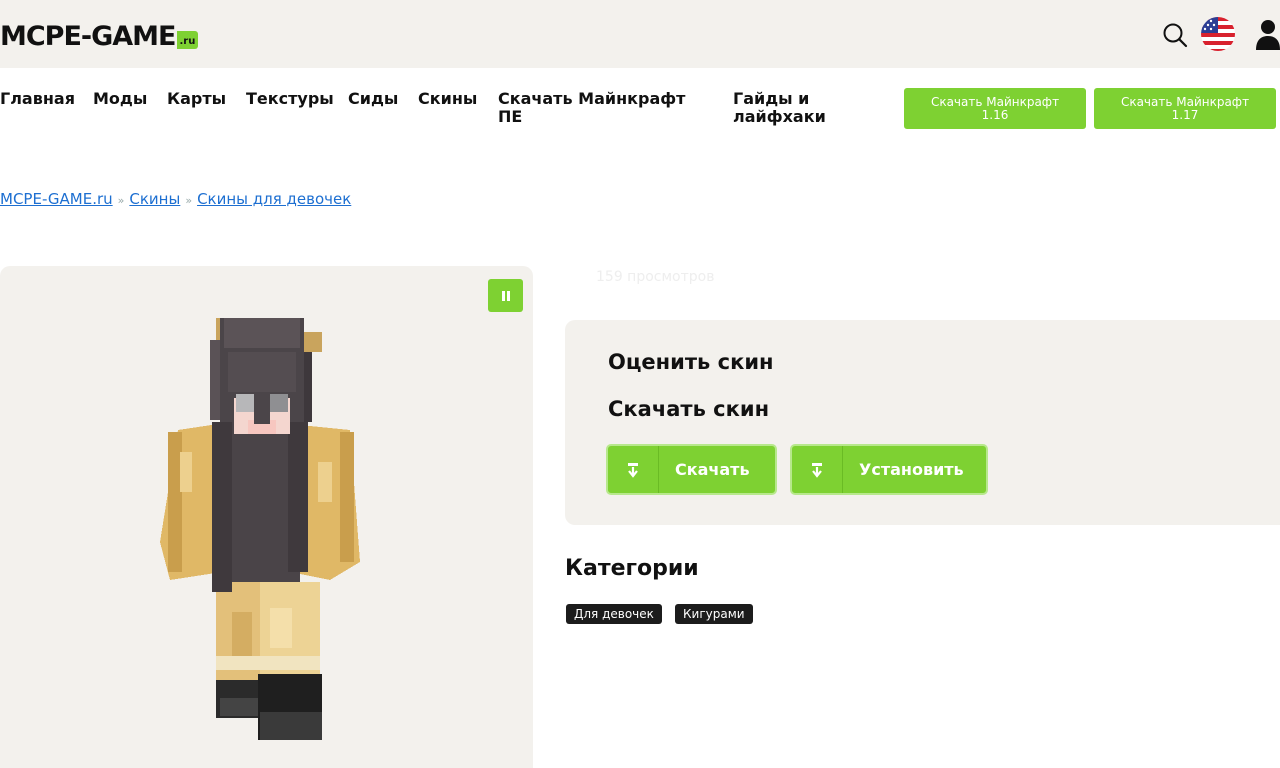 Image resolution: width=1280 pixels, height=768 pixels. I want to click on breadcrumb-home: MCPE-GAME.ru, so click(56, 199).